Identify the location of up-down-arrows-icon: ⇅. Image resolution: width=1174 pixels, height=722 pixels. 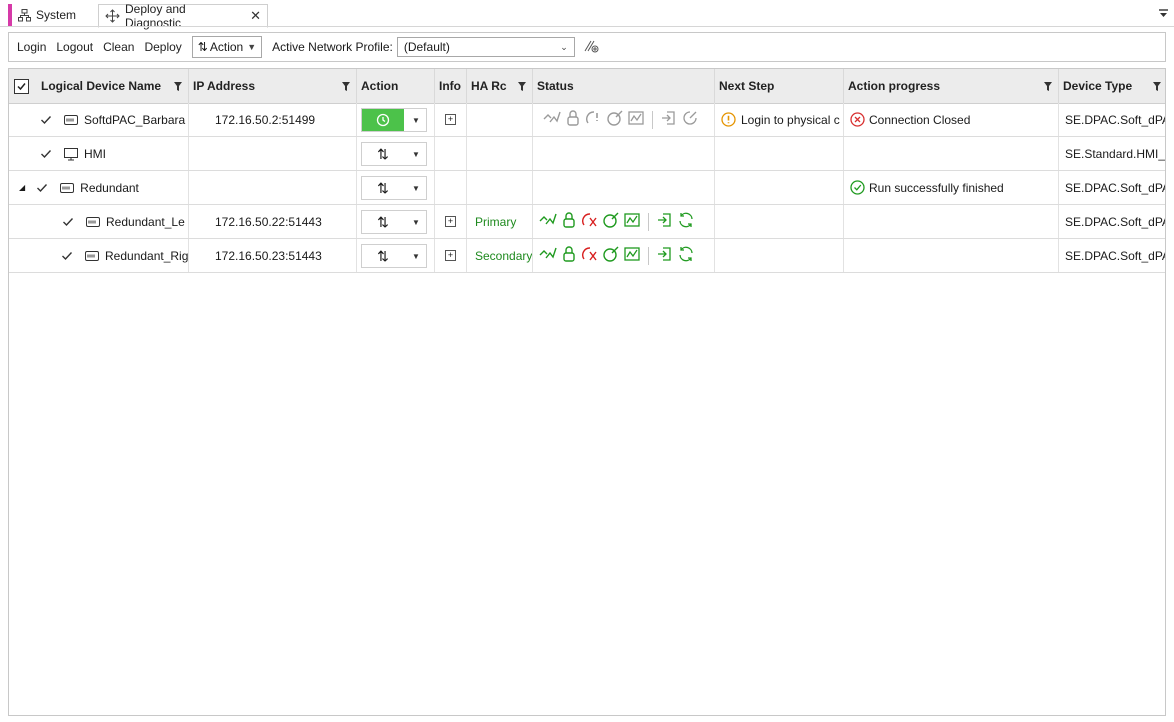
(383, 255).